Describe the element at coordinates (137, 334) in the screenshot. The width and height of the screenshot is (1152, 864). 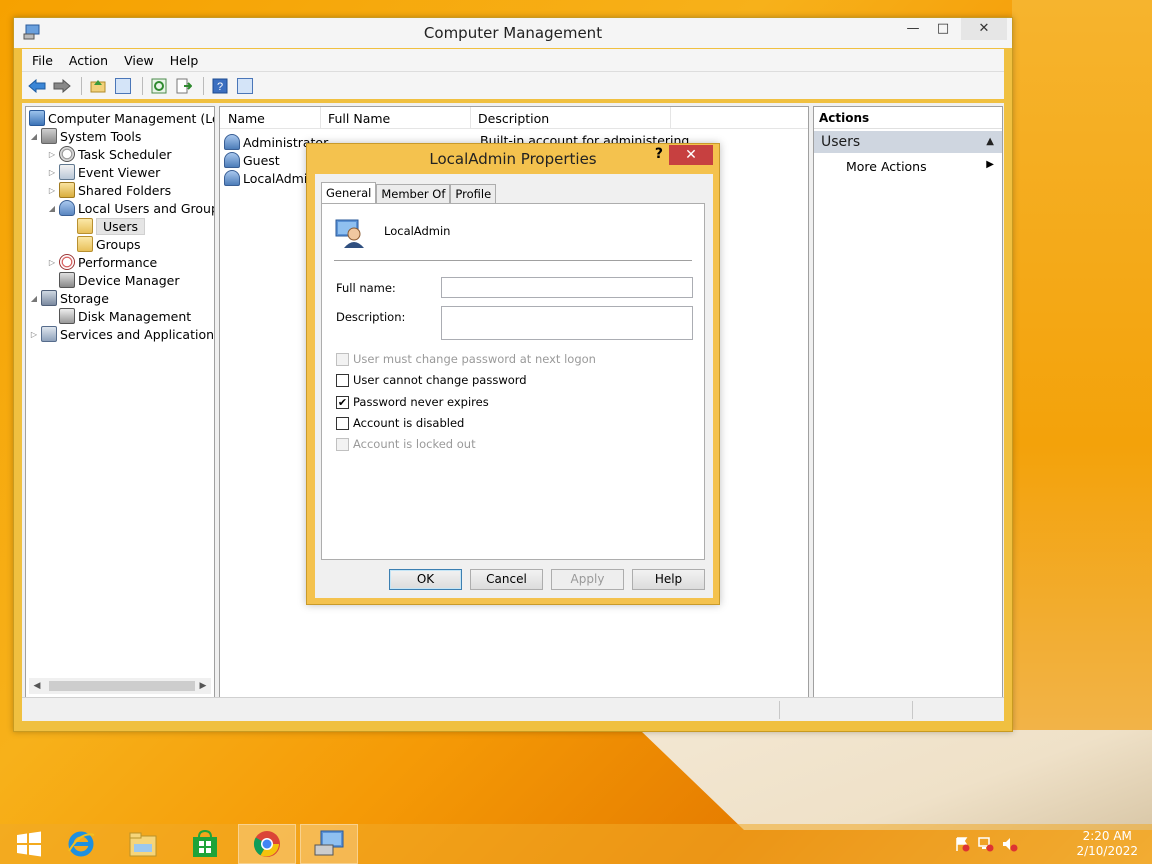
I see `tree-item-label: Services and Applications` at that location.